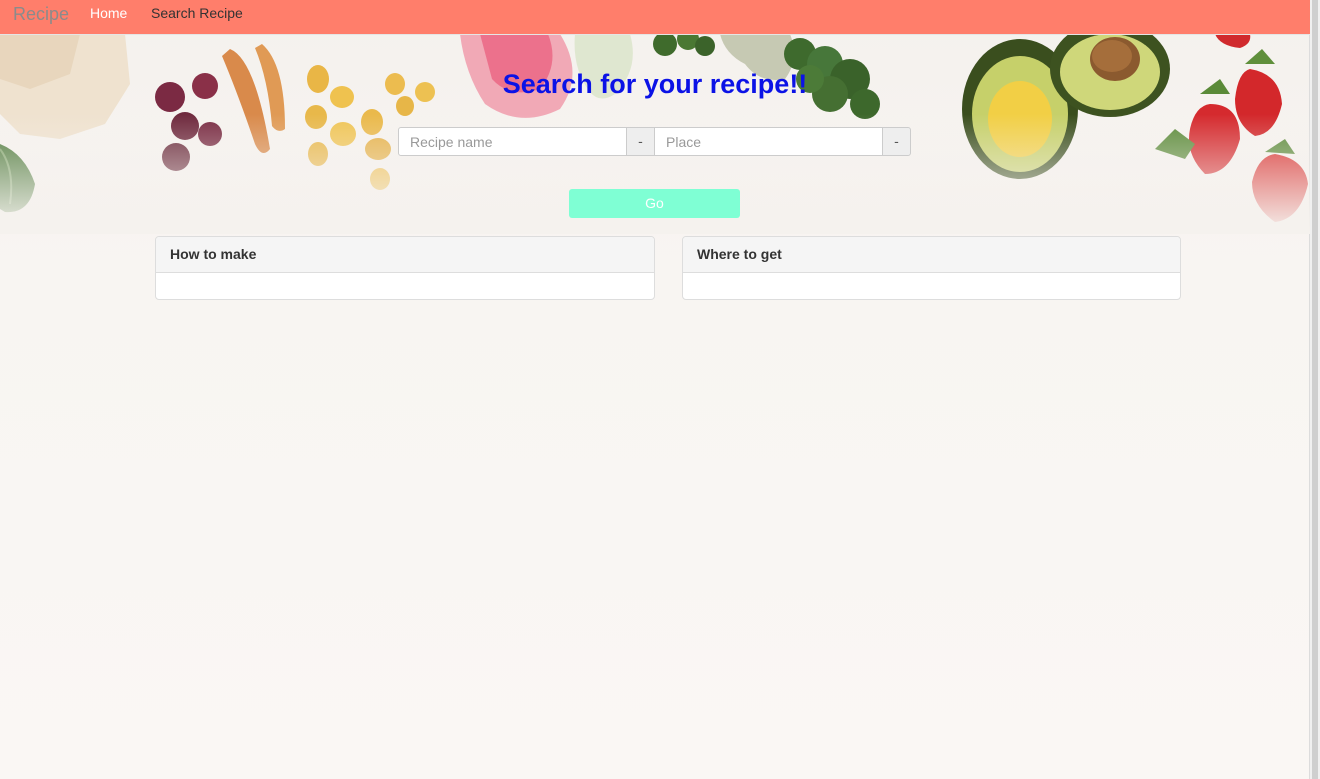 This screenshot has height=779, width=1320. What do you see at coordinates (405, 286) in the screenshot?
I see `how-to-make-body` at bounding box center [405, 286].